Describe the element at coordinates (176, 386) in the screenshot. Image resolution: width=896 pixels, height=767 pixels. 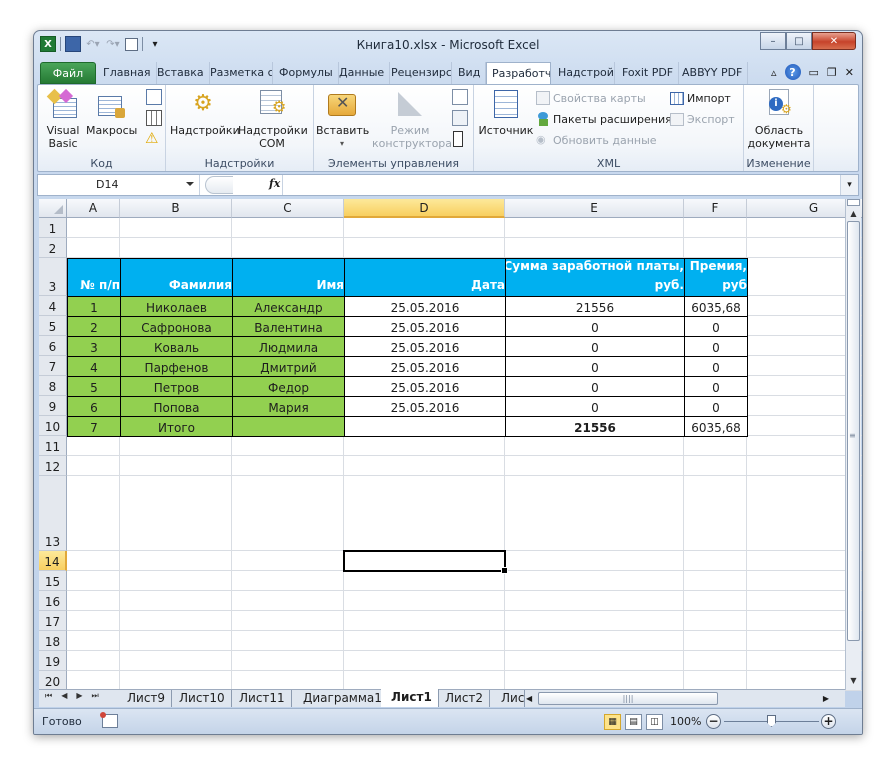
I see `cell-surname: Петров` at that location.